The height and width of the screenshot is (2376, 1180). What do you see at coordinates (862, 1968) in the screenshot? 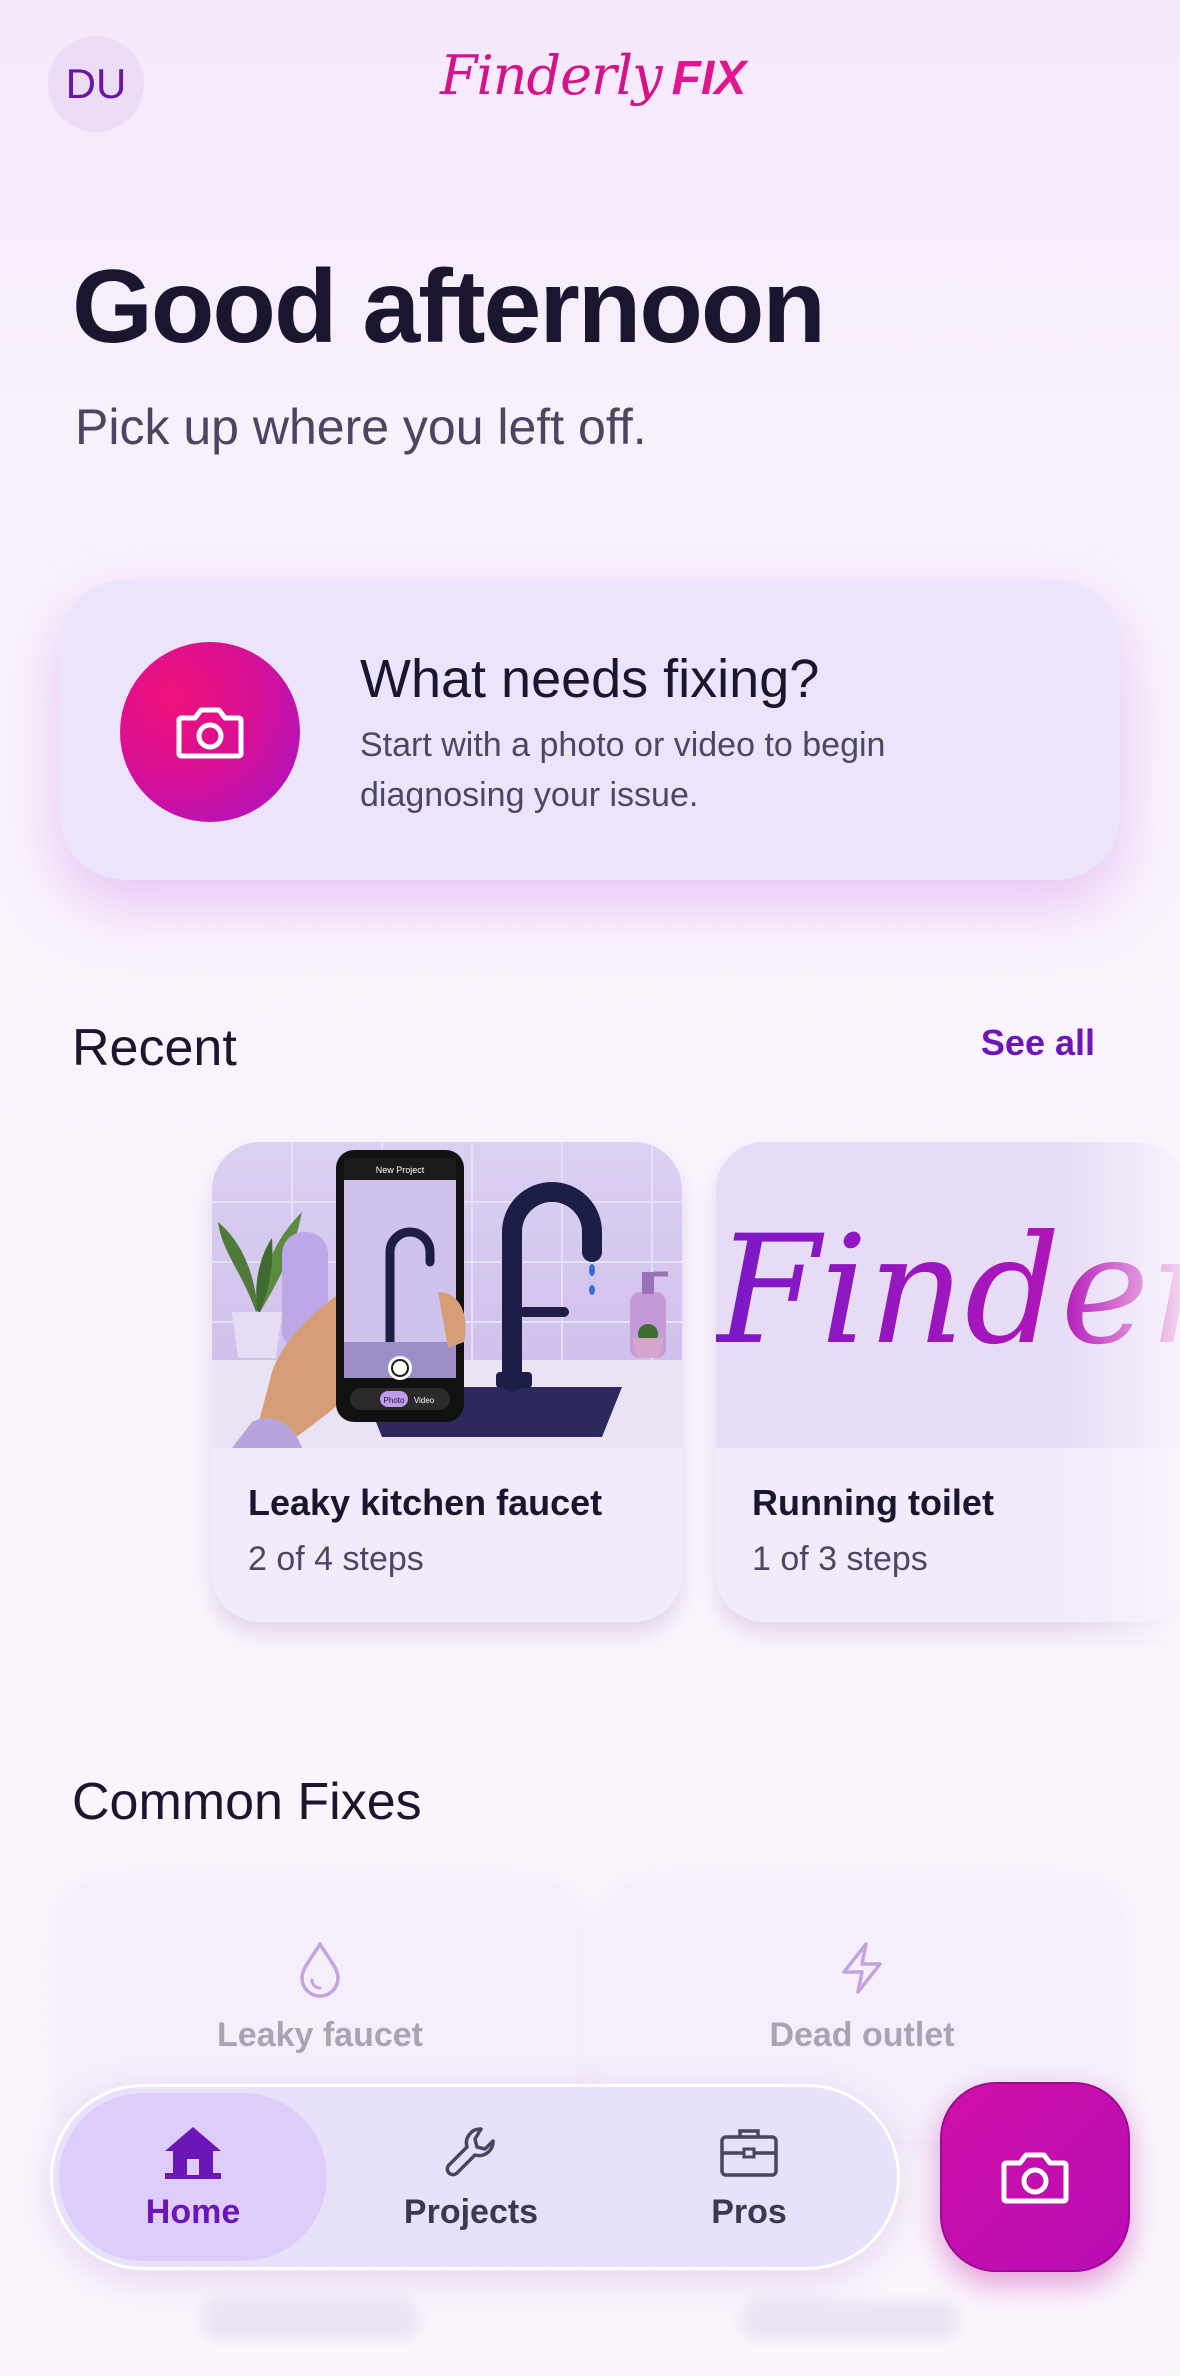
I see `lightning-icon` at bounding box center [862, 1968].